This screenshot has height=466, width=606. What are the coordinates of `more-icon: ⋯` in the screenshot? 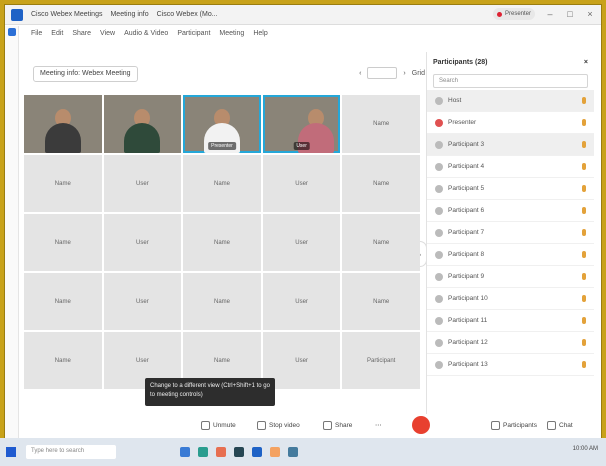 It's located at (378, 425).